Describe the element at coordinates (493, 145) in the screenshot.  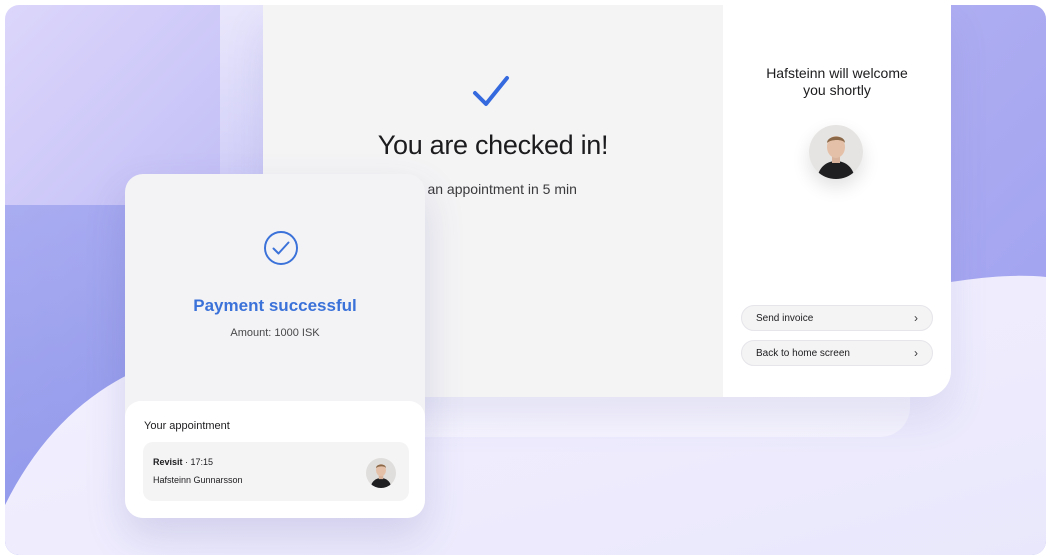
I see `checkin-title: You are checked in!` at that location.